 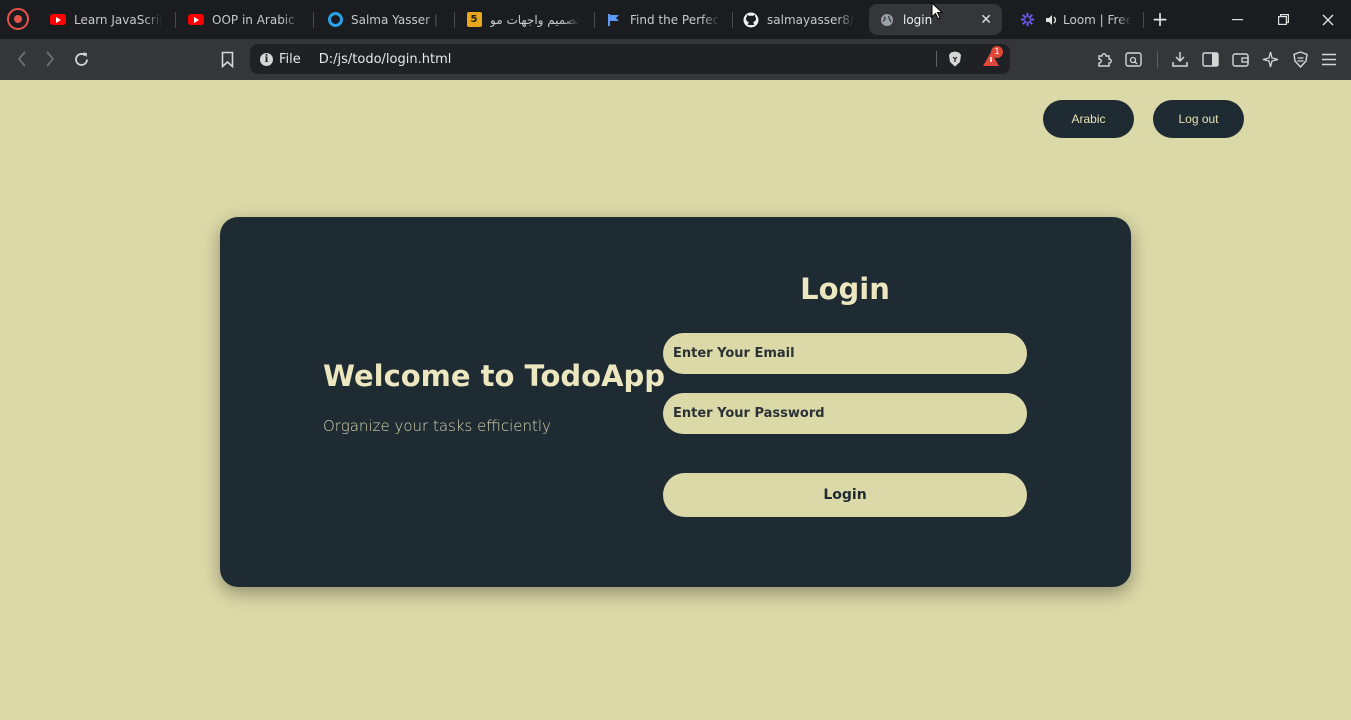 I want to click on download-icon, so click(x=1180, y=59).